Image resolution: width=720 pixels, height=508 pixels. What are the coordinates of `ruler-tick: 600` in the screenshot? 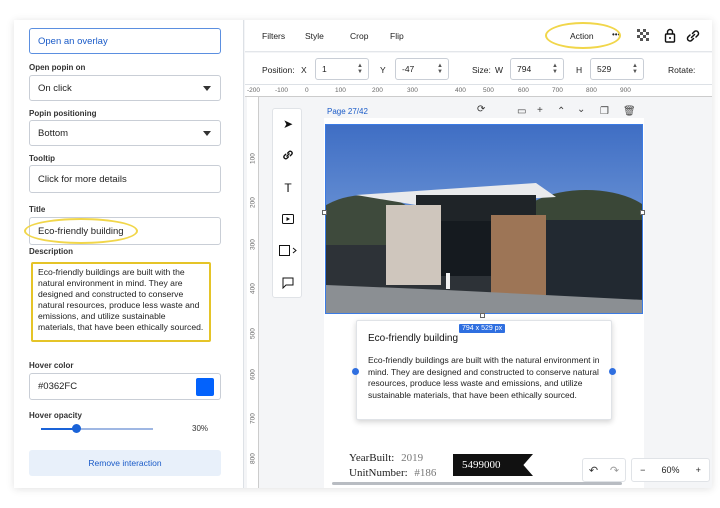 It's located at (523, 90).